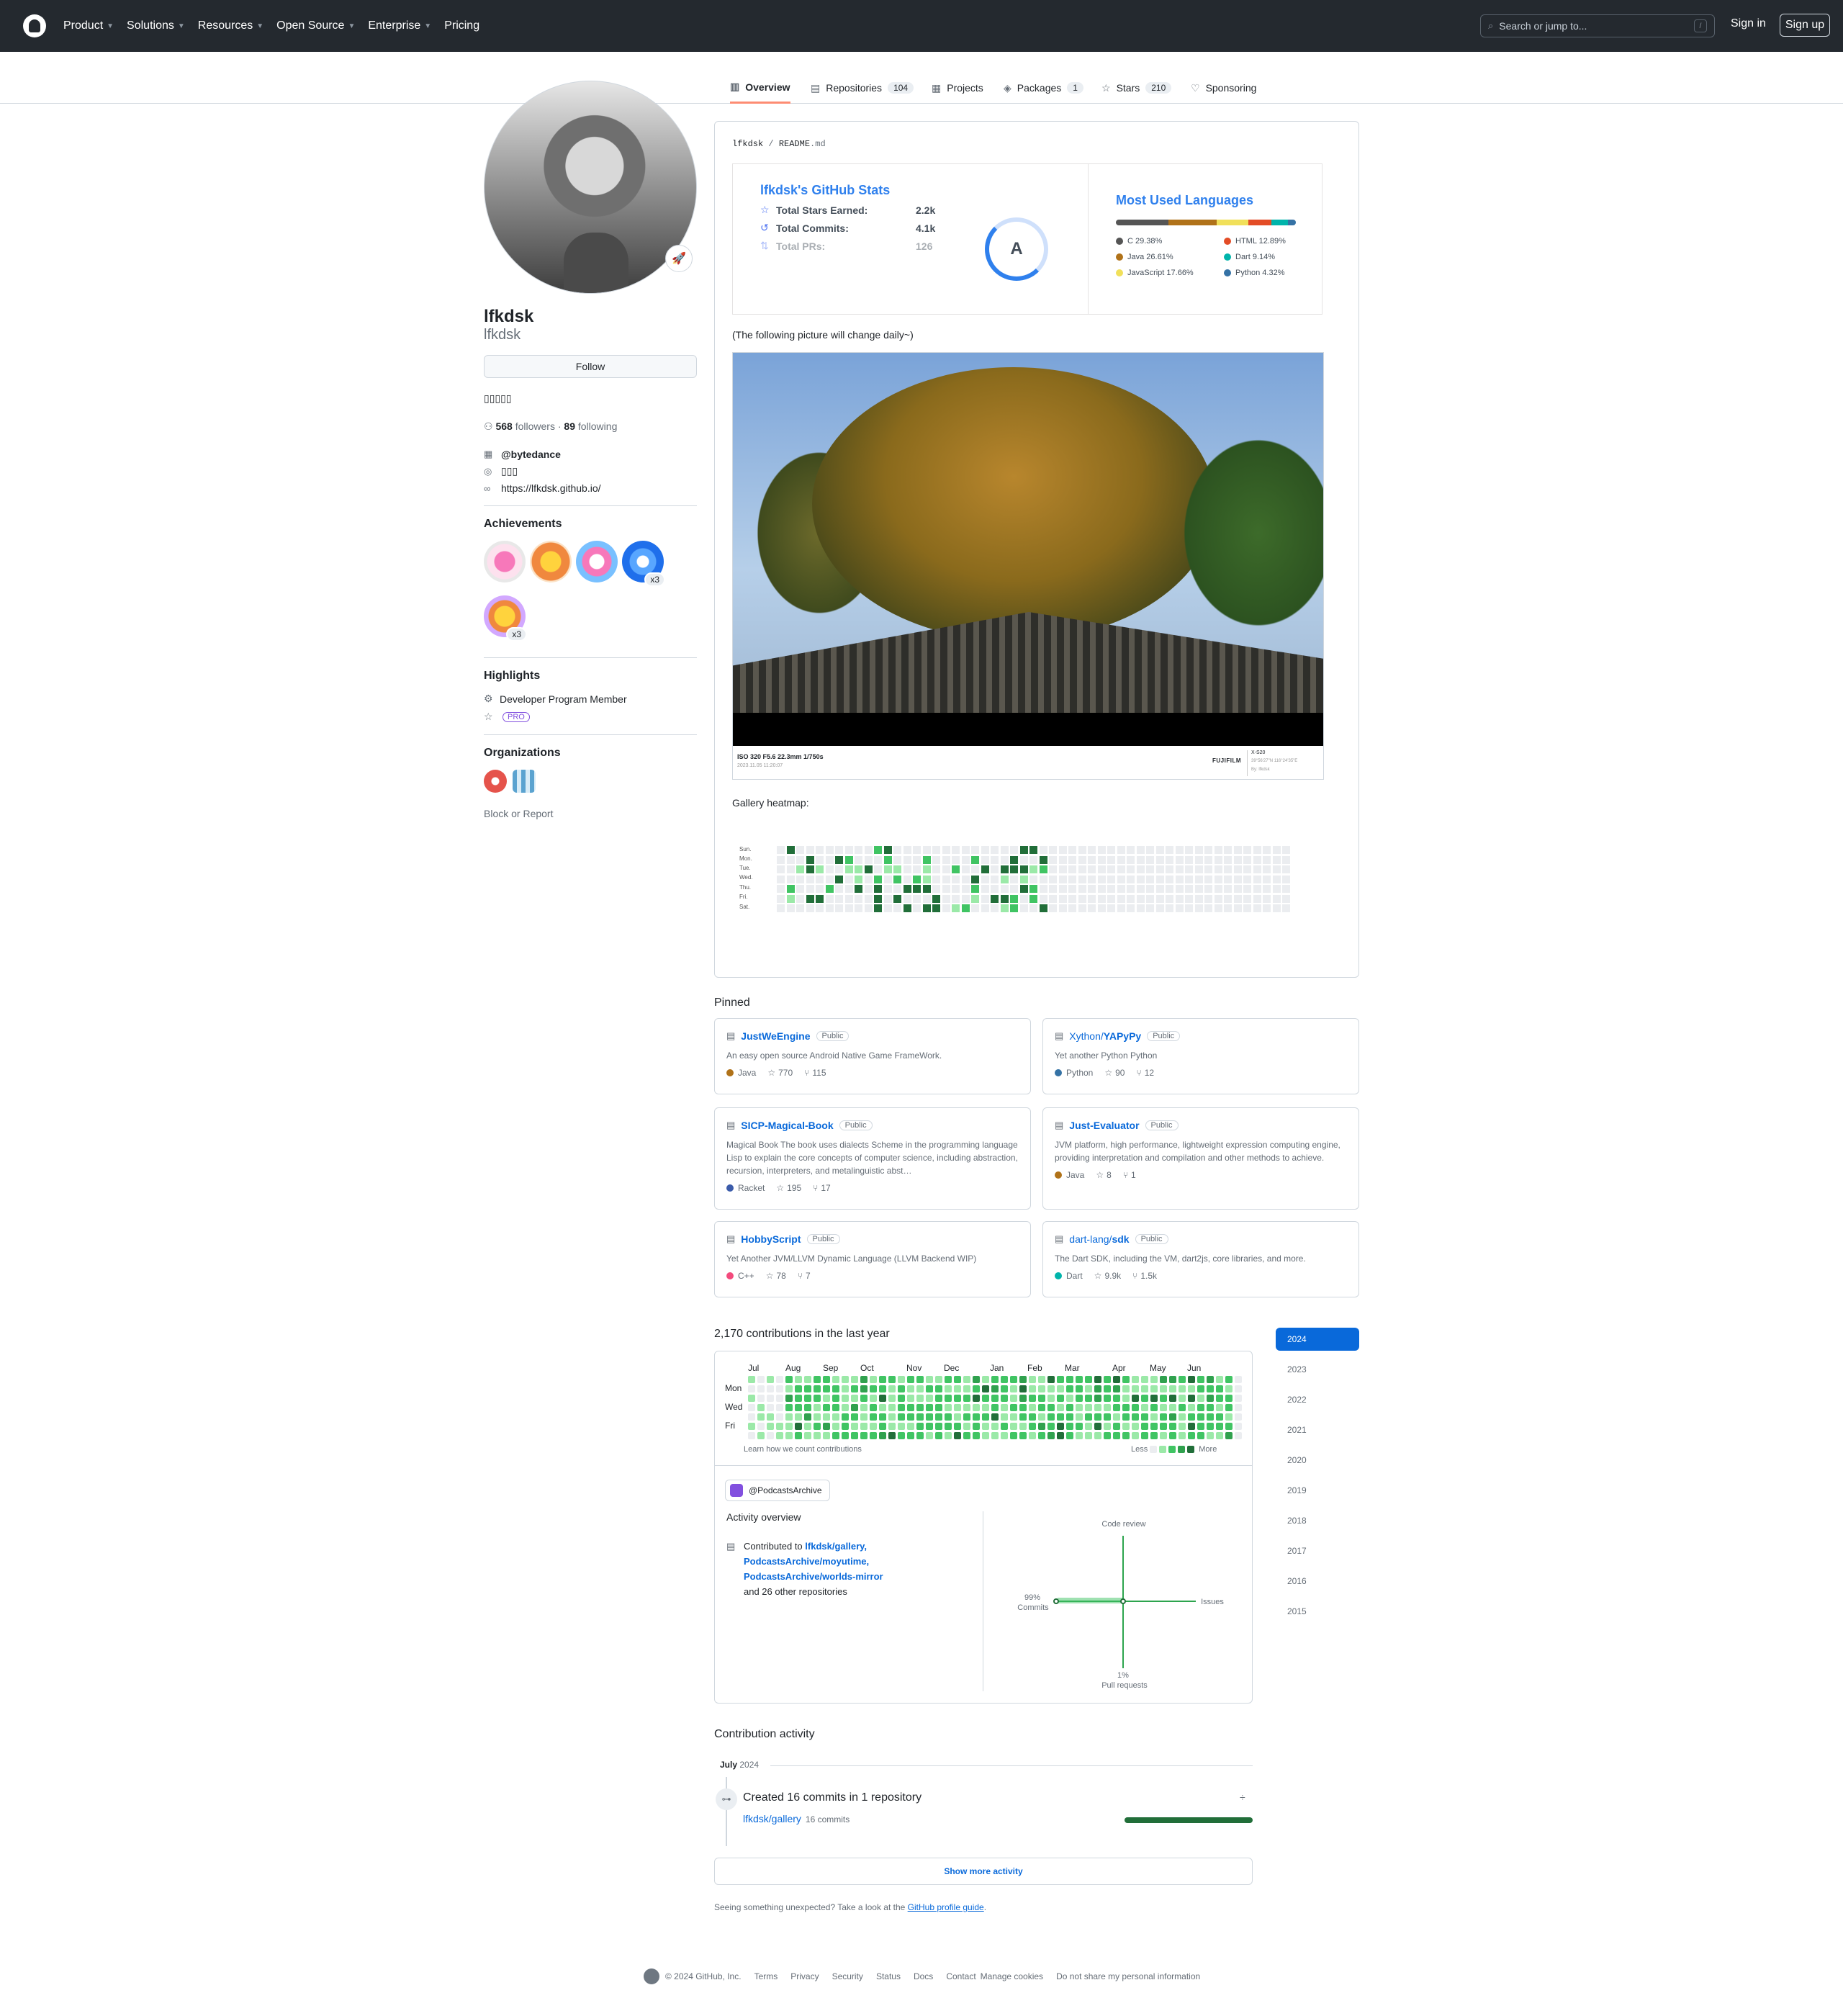  Describe the element at coordinates (1317, 1550) in the screenshot. I see `year-link-2017: 2017` at that location.